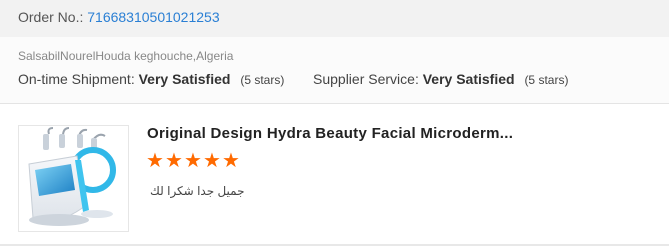  Describe the element at coordinates (184, 79) in the screenshot. I see `shipment-rating-value: Very Satisfied` at that location.